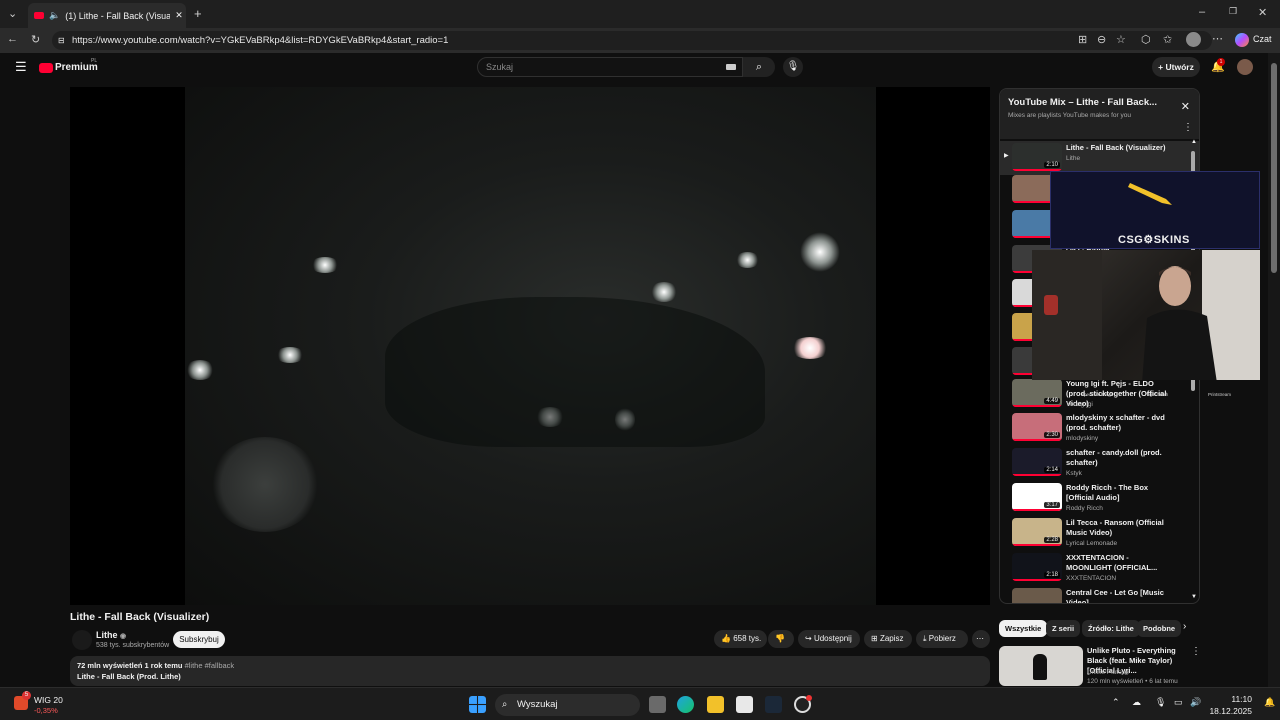 This screenshot has width=1280, height=720. What do you see at coordinates (1195, 702) in the screenshot?
I see `volume-icon: 🔊` at bounding box center [1195, 702].